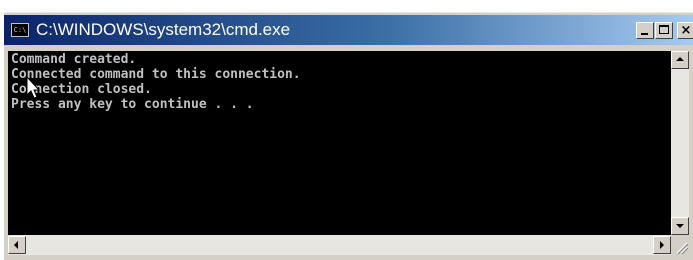  I want to click on console-line: Connected command to this connection., so click(156, 74).